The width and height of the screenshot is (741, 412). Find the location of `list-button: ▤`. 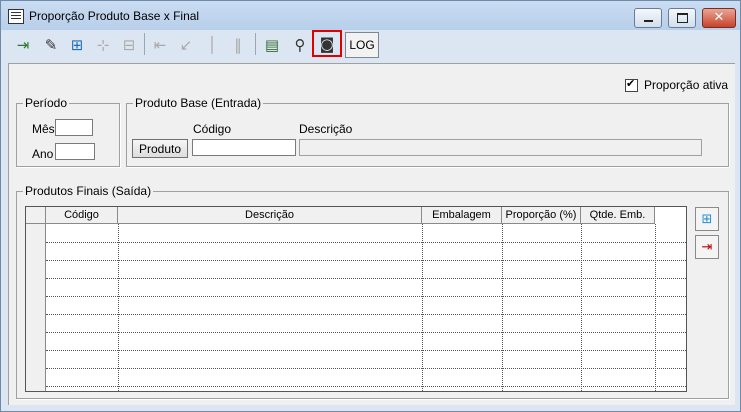

list-button: ▤ is located at coordinates (272, 44).